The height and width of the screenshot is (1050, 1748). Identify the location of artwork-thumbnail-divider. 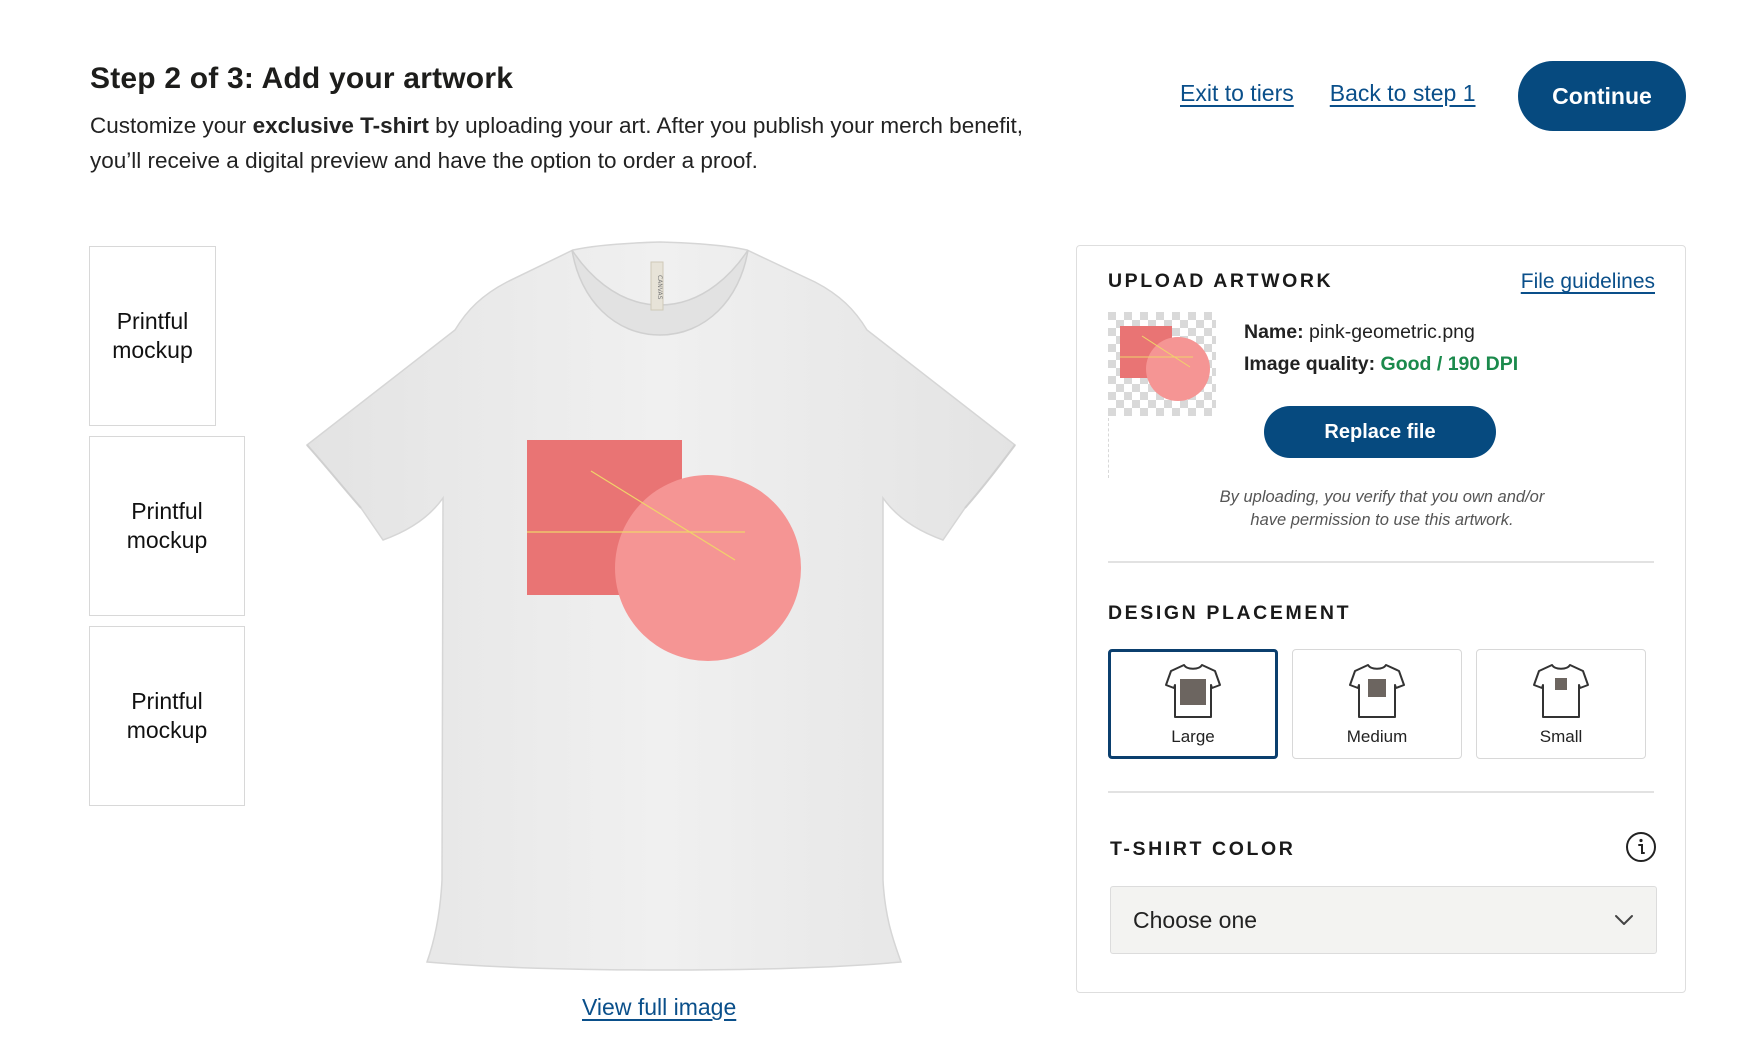
(1108, 448).